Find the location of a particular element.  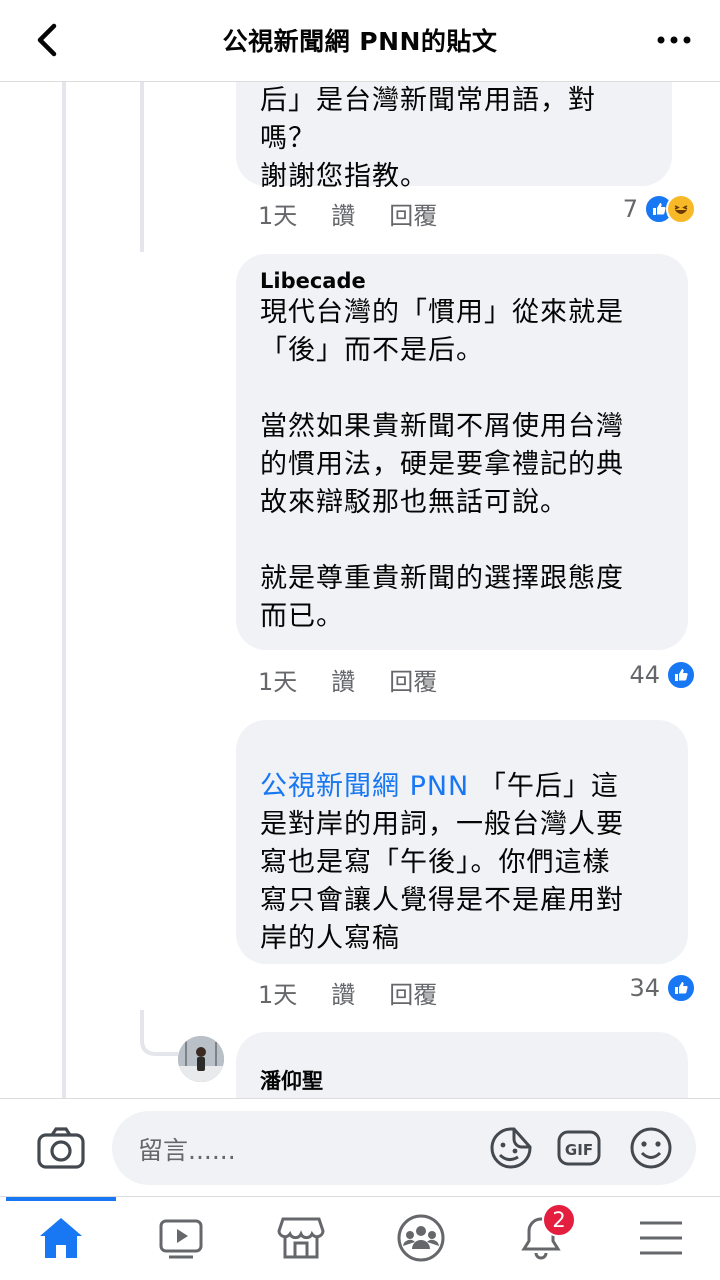

reply-connector is located at coordinates (159, 1033).